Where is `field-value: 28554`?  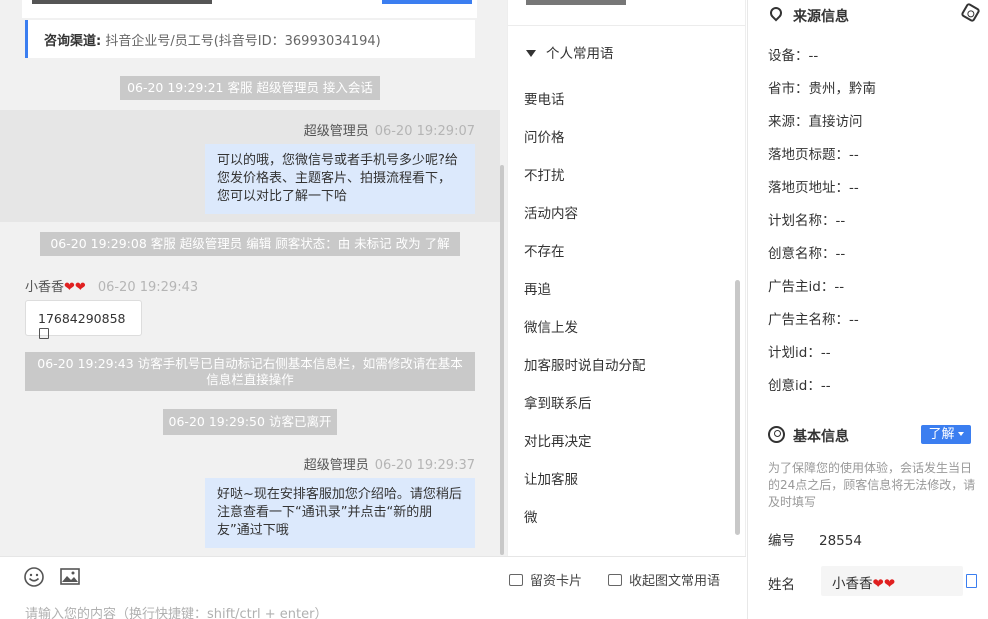 field-value: 28554 is located at coordinates (840, 541).